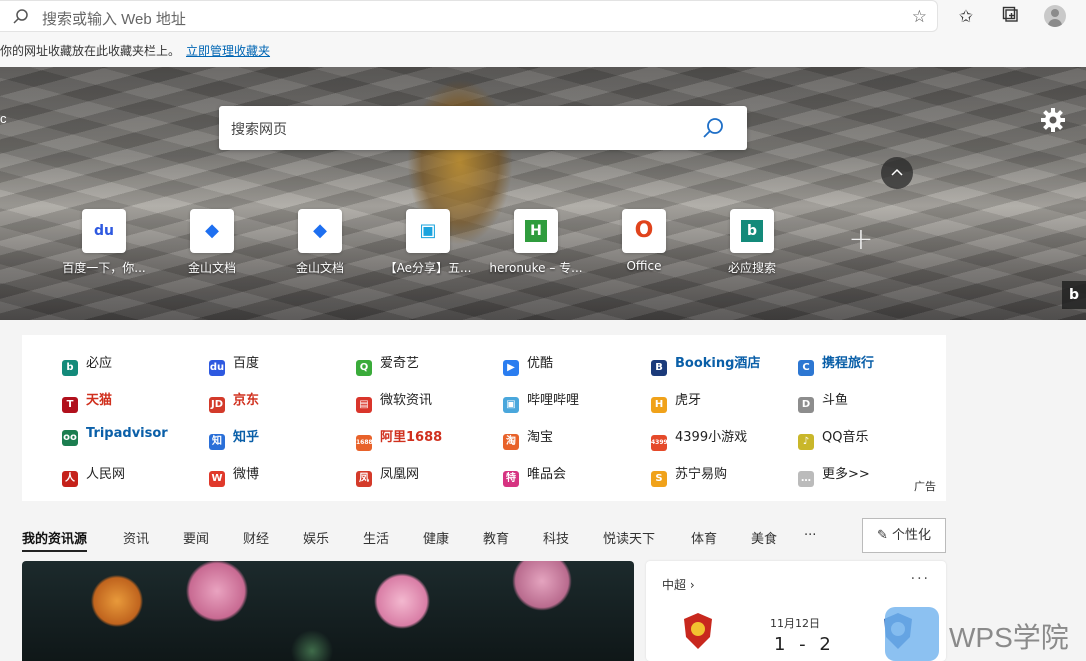 The width and height of the screenshot is (1086, 661). I want to click on office-icon: O, so click(644, 231).